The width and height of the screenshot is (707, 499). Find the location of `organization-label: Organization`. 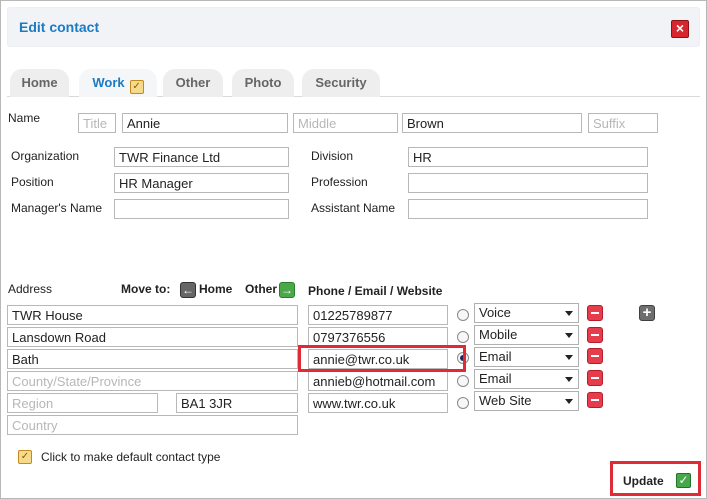

organization-label: Organization is located at coordinates (45, 156).